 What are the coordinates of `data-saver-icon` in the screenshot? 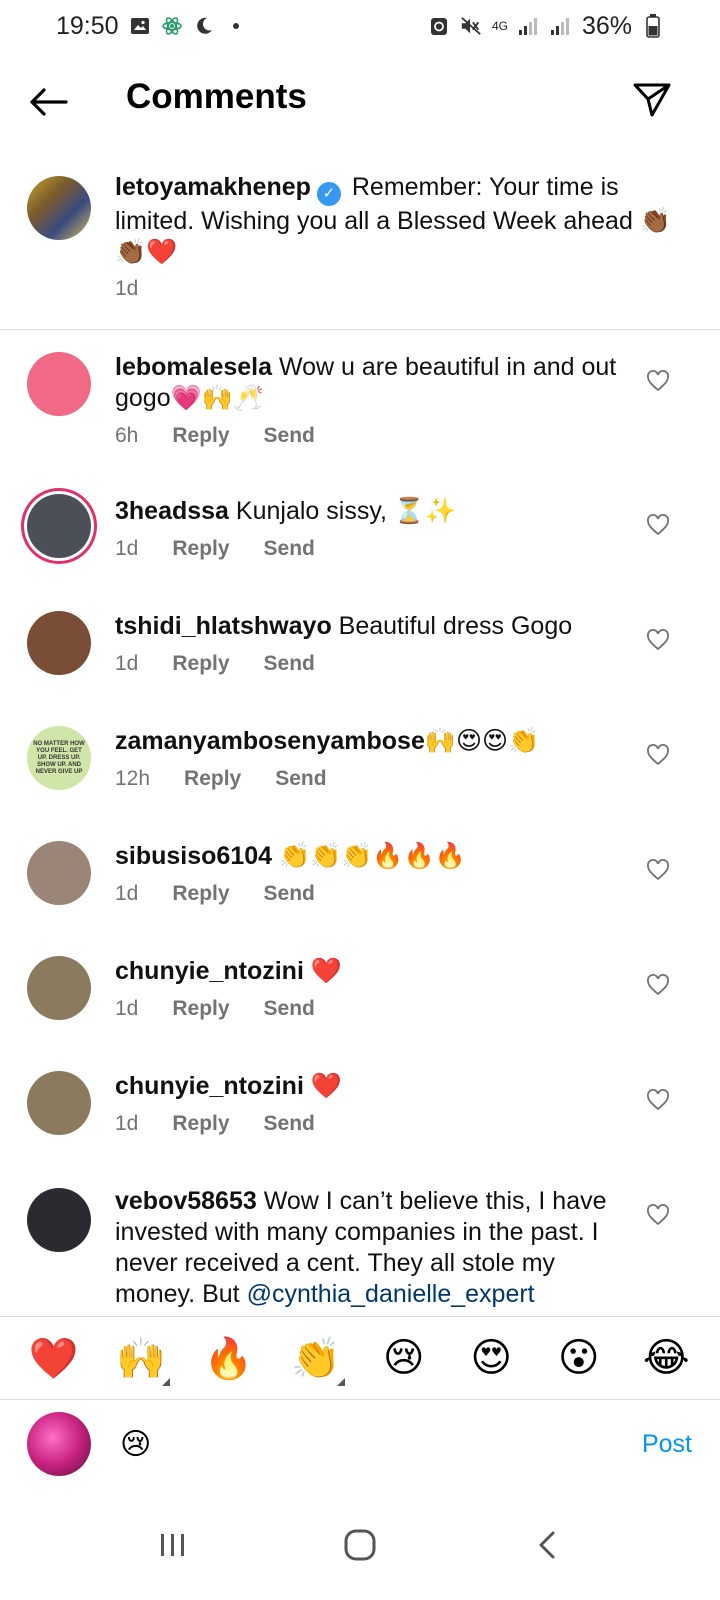 It's located at (439, 26).